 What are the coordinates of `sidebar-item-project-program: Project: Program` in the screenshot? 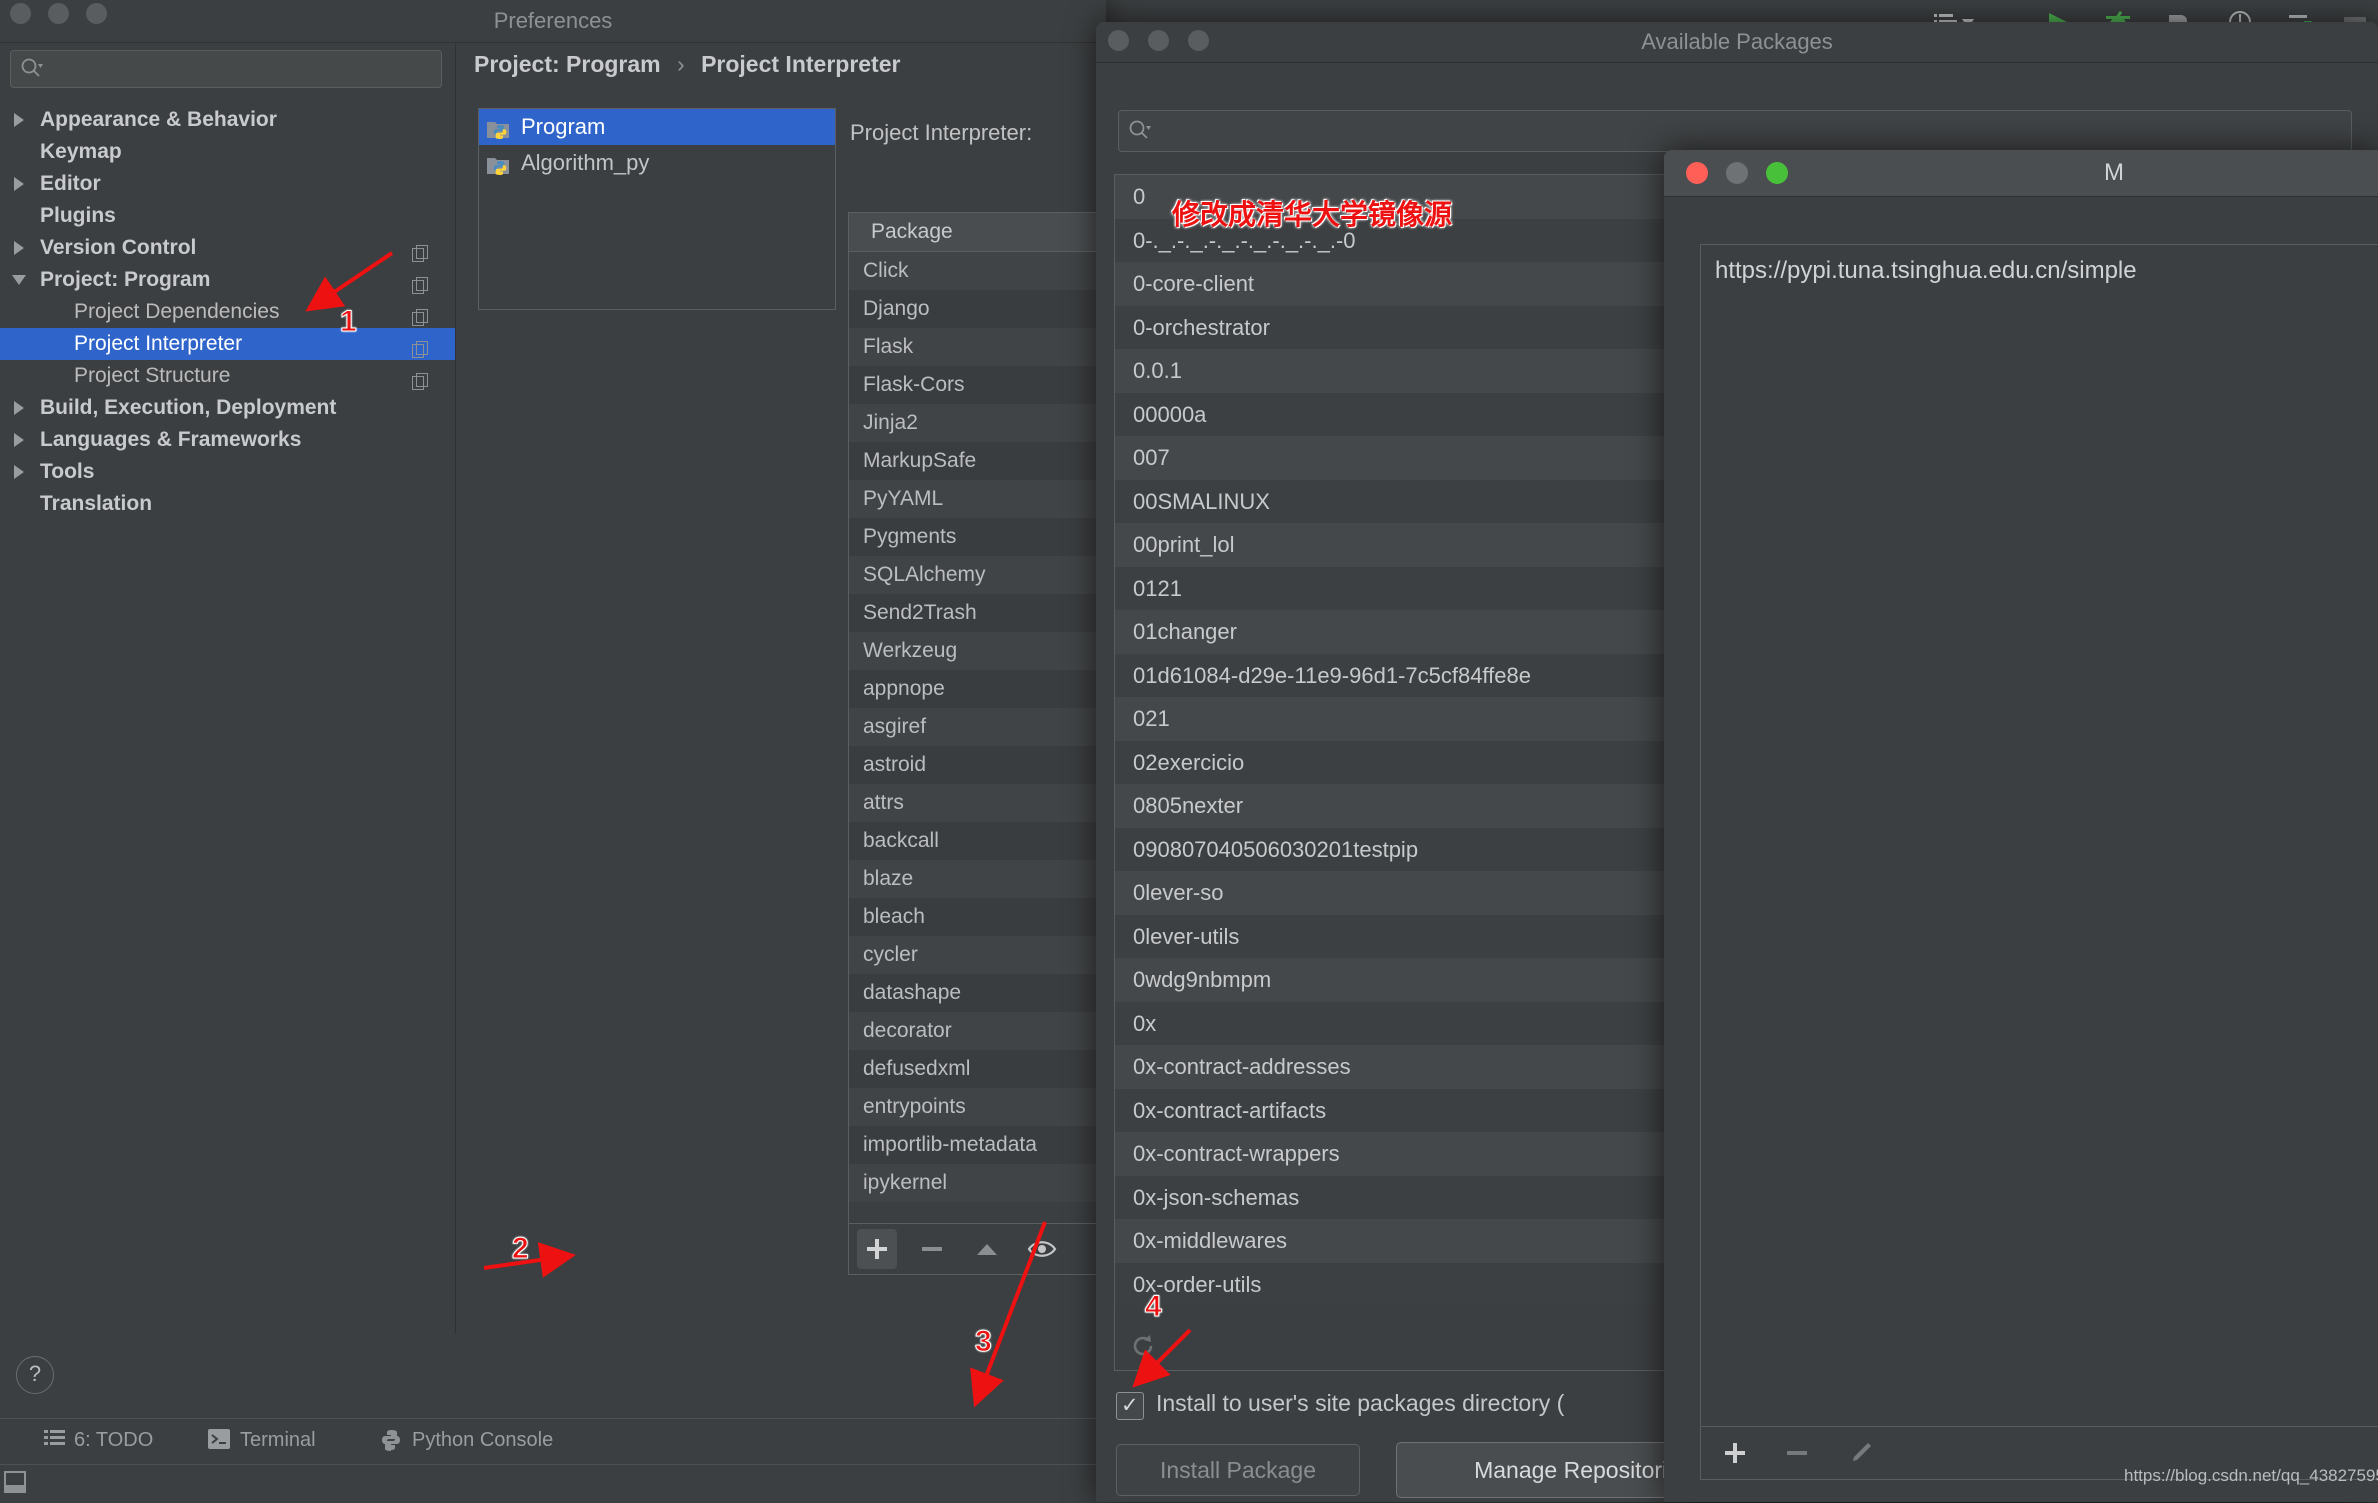 It's located at (227, 280).